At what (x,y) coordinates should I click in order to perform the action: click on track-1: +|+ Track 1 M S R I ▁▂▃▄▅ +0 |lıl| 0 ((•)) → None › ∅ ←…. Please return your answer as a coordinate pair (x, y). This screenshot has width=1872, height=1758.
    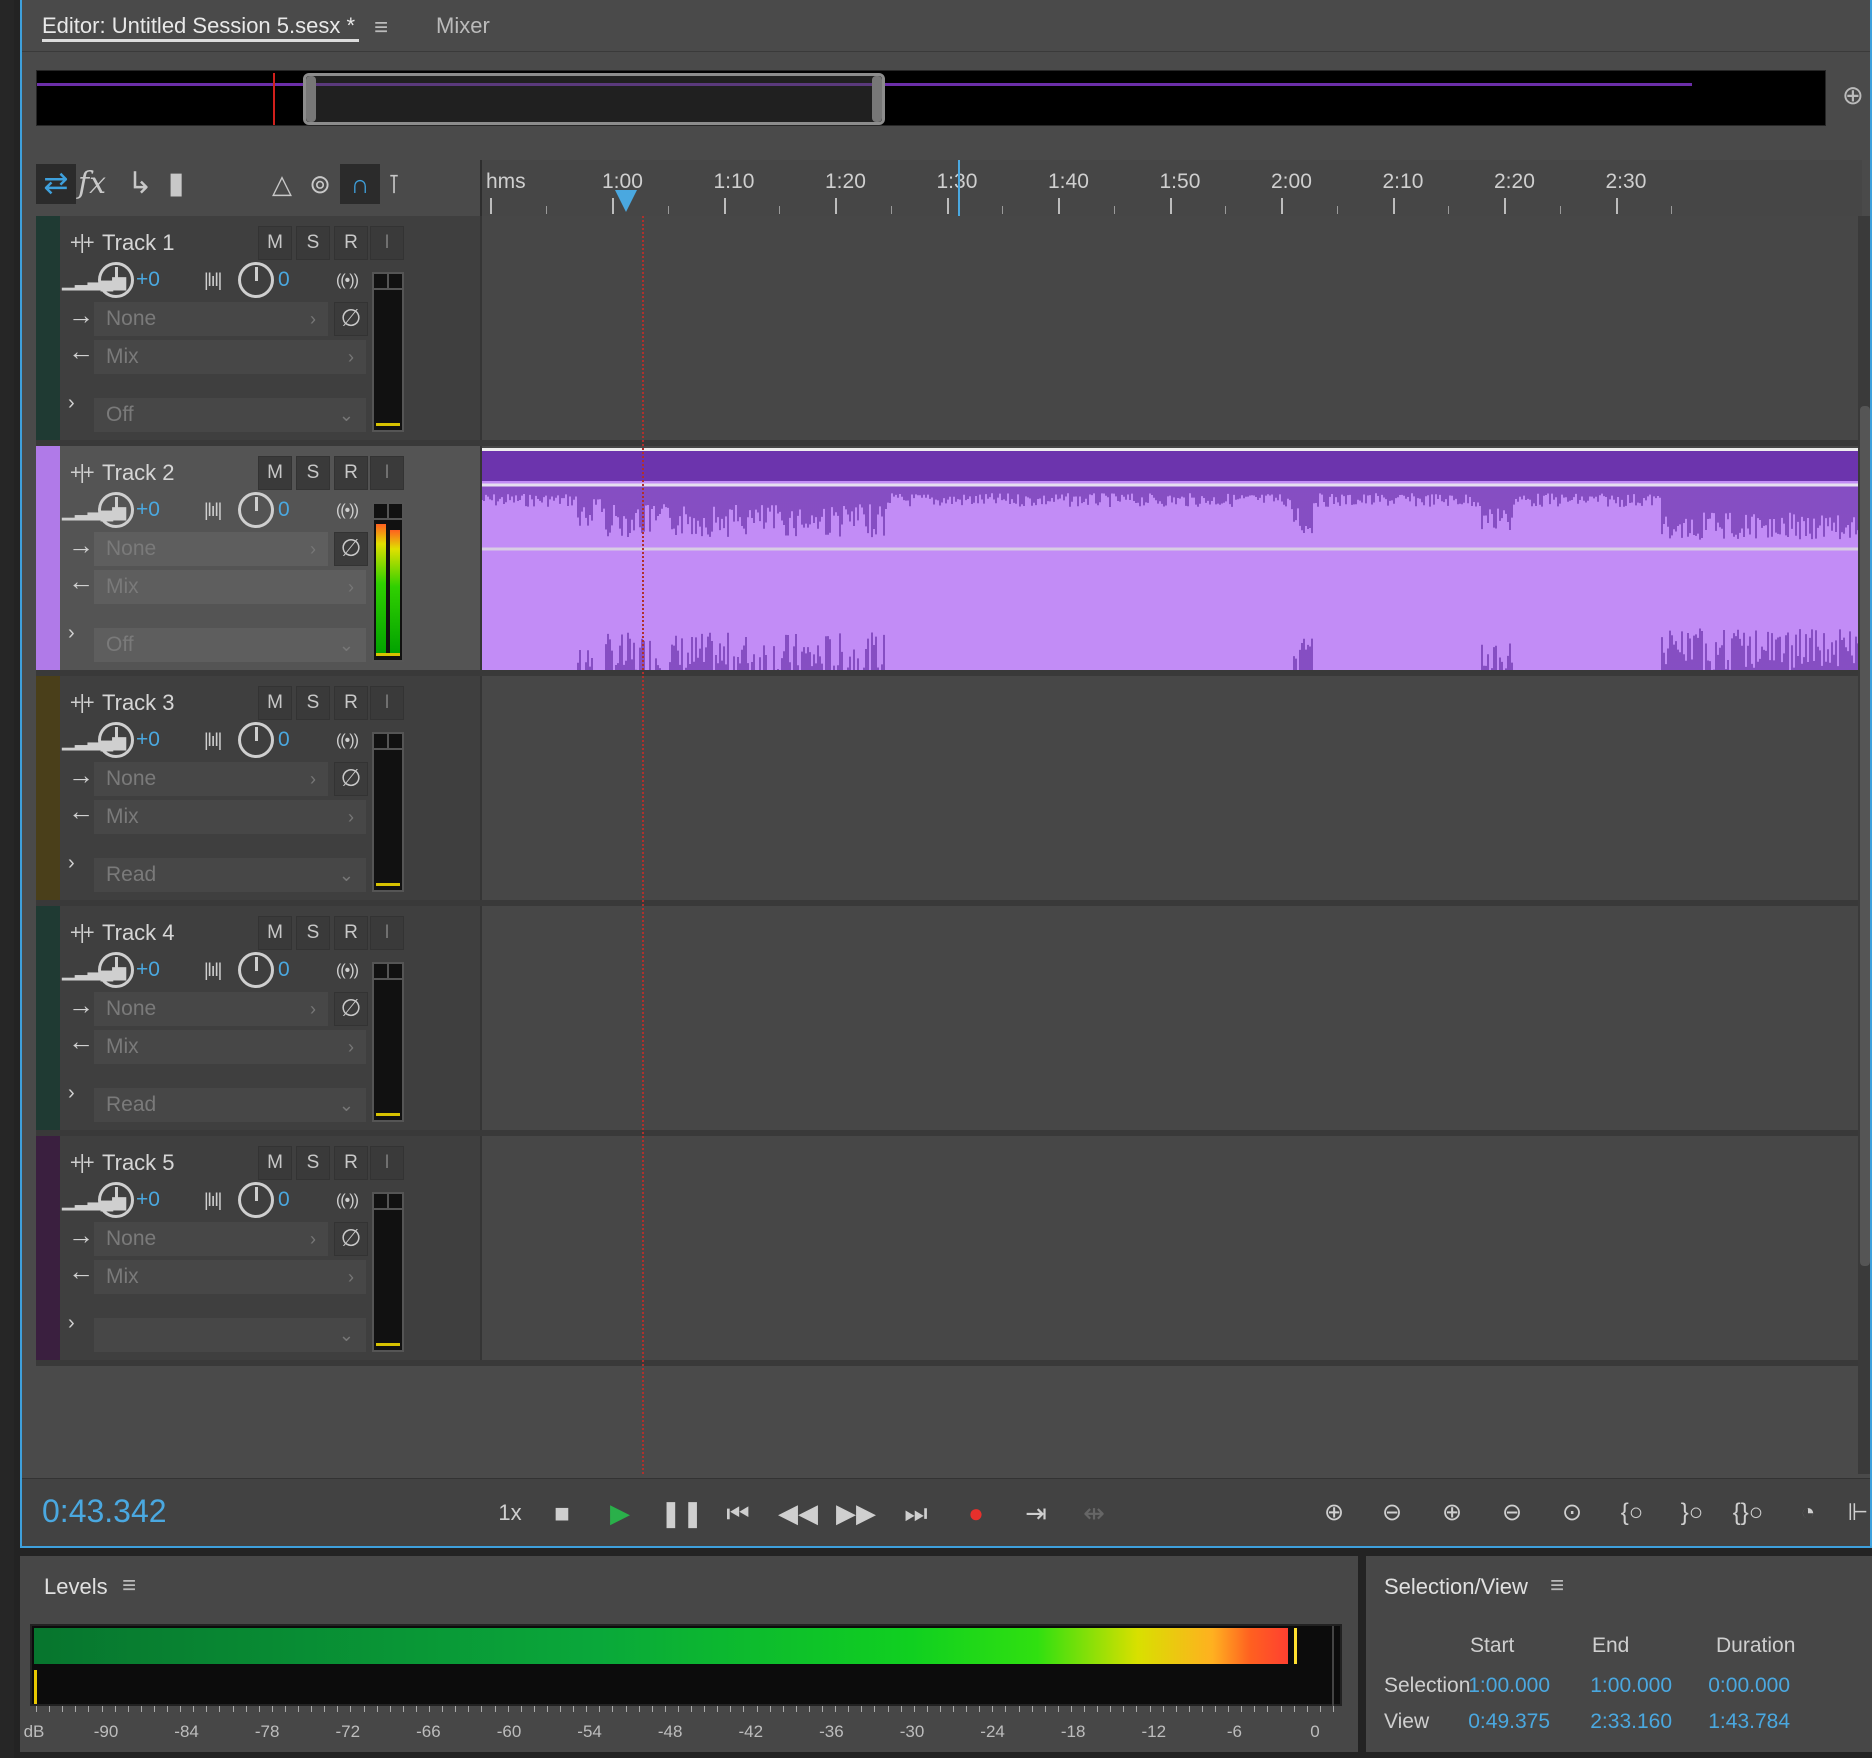
    Looking at the image, I should click on (949, 331).